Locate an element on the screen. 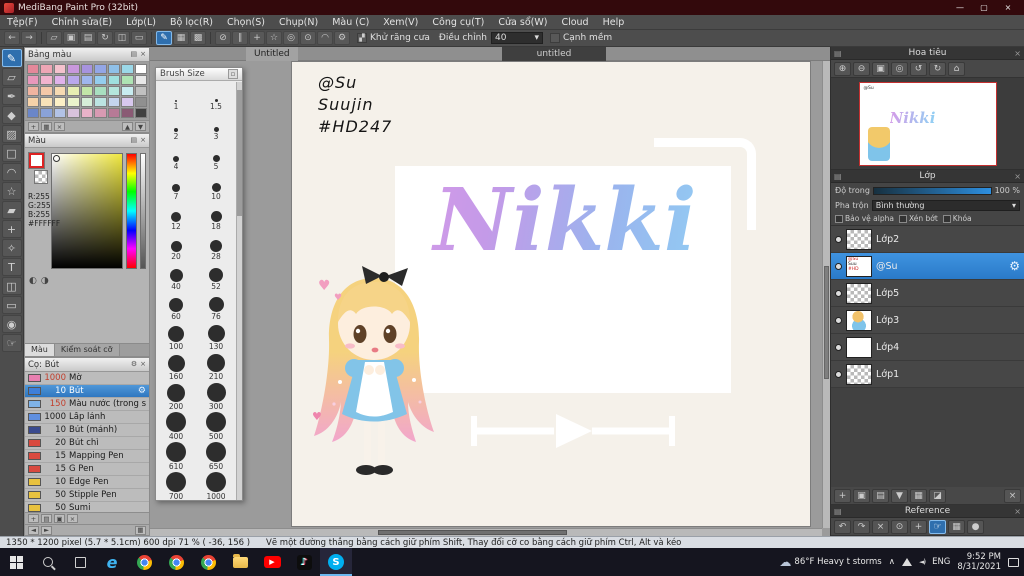  layer-row-0: Lớp2 is located at coordinates (927, 239).